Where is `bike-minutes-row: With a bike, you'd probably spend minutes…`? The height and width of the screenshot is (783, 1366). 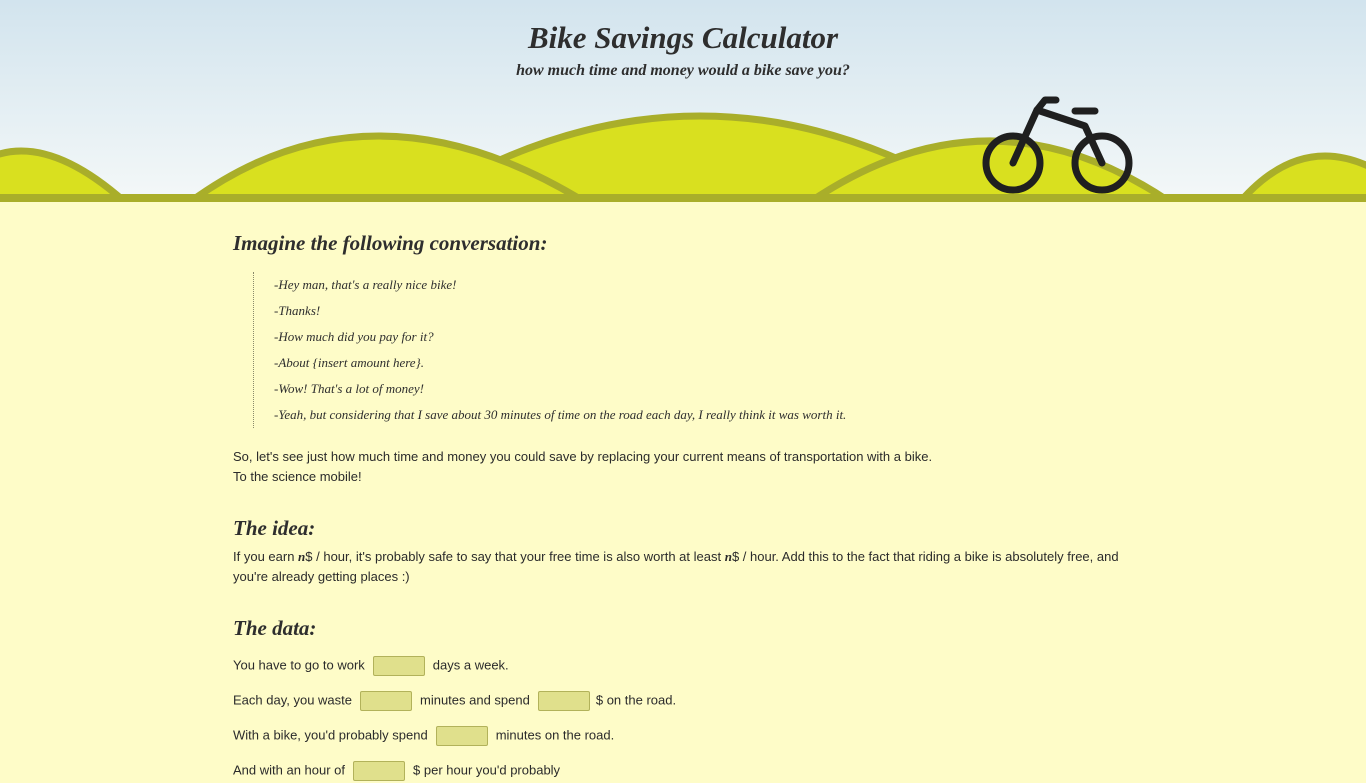
bike-minutes-row: With a bike, you'd probably spend minutes… is located at coordinates (423, 735).